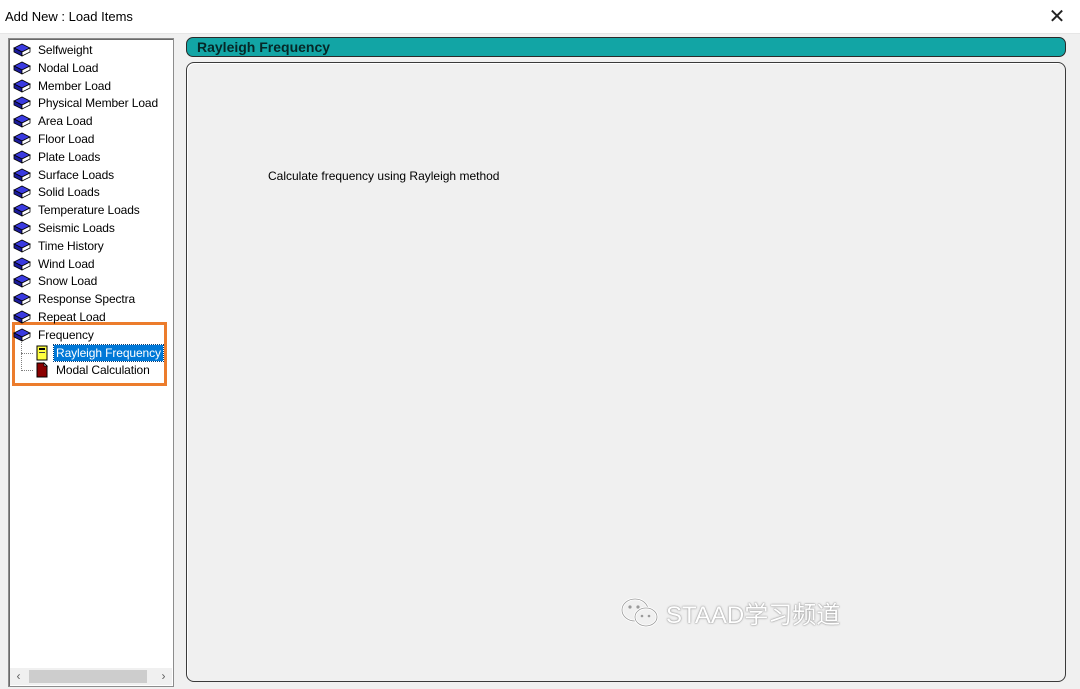 This screenshot has height=689, width=1080. Describe the element at coordinates (69, 156) in the screenshot. I see `tree-item-label: Plate Loads` at that location.